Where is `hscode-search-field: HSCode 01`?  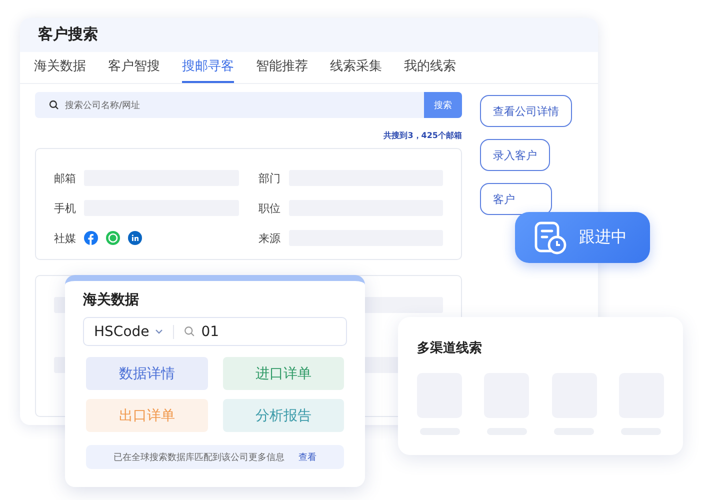 hscode-search-field: HSCode 01 is located at coordinates (215, 331).